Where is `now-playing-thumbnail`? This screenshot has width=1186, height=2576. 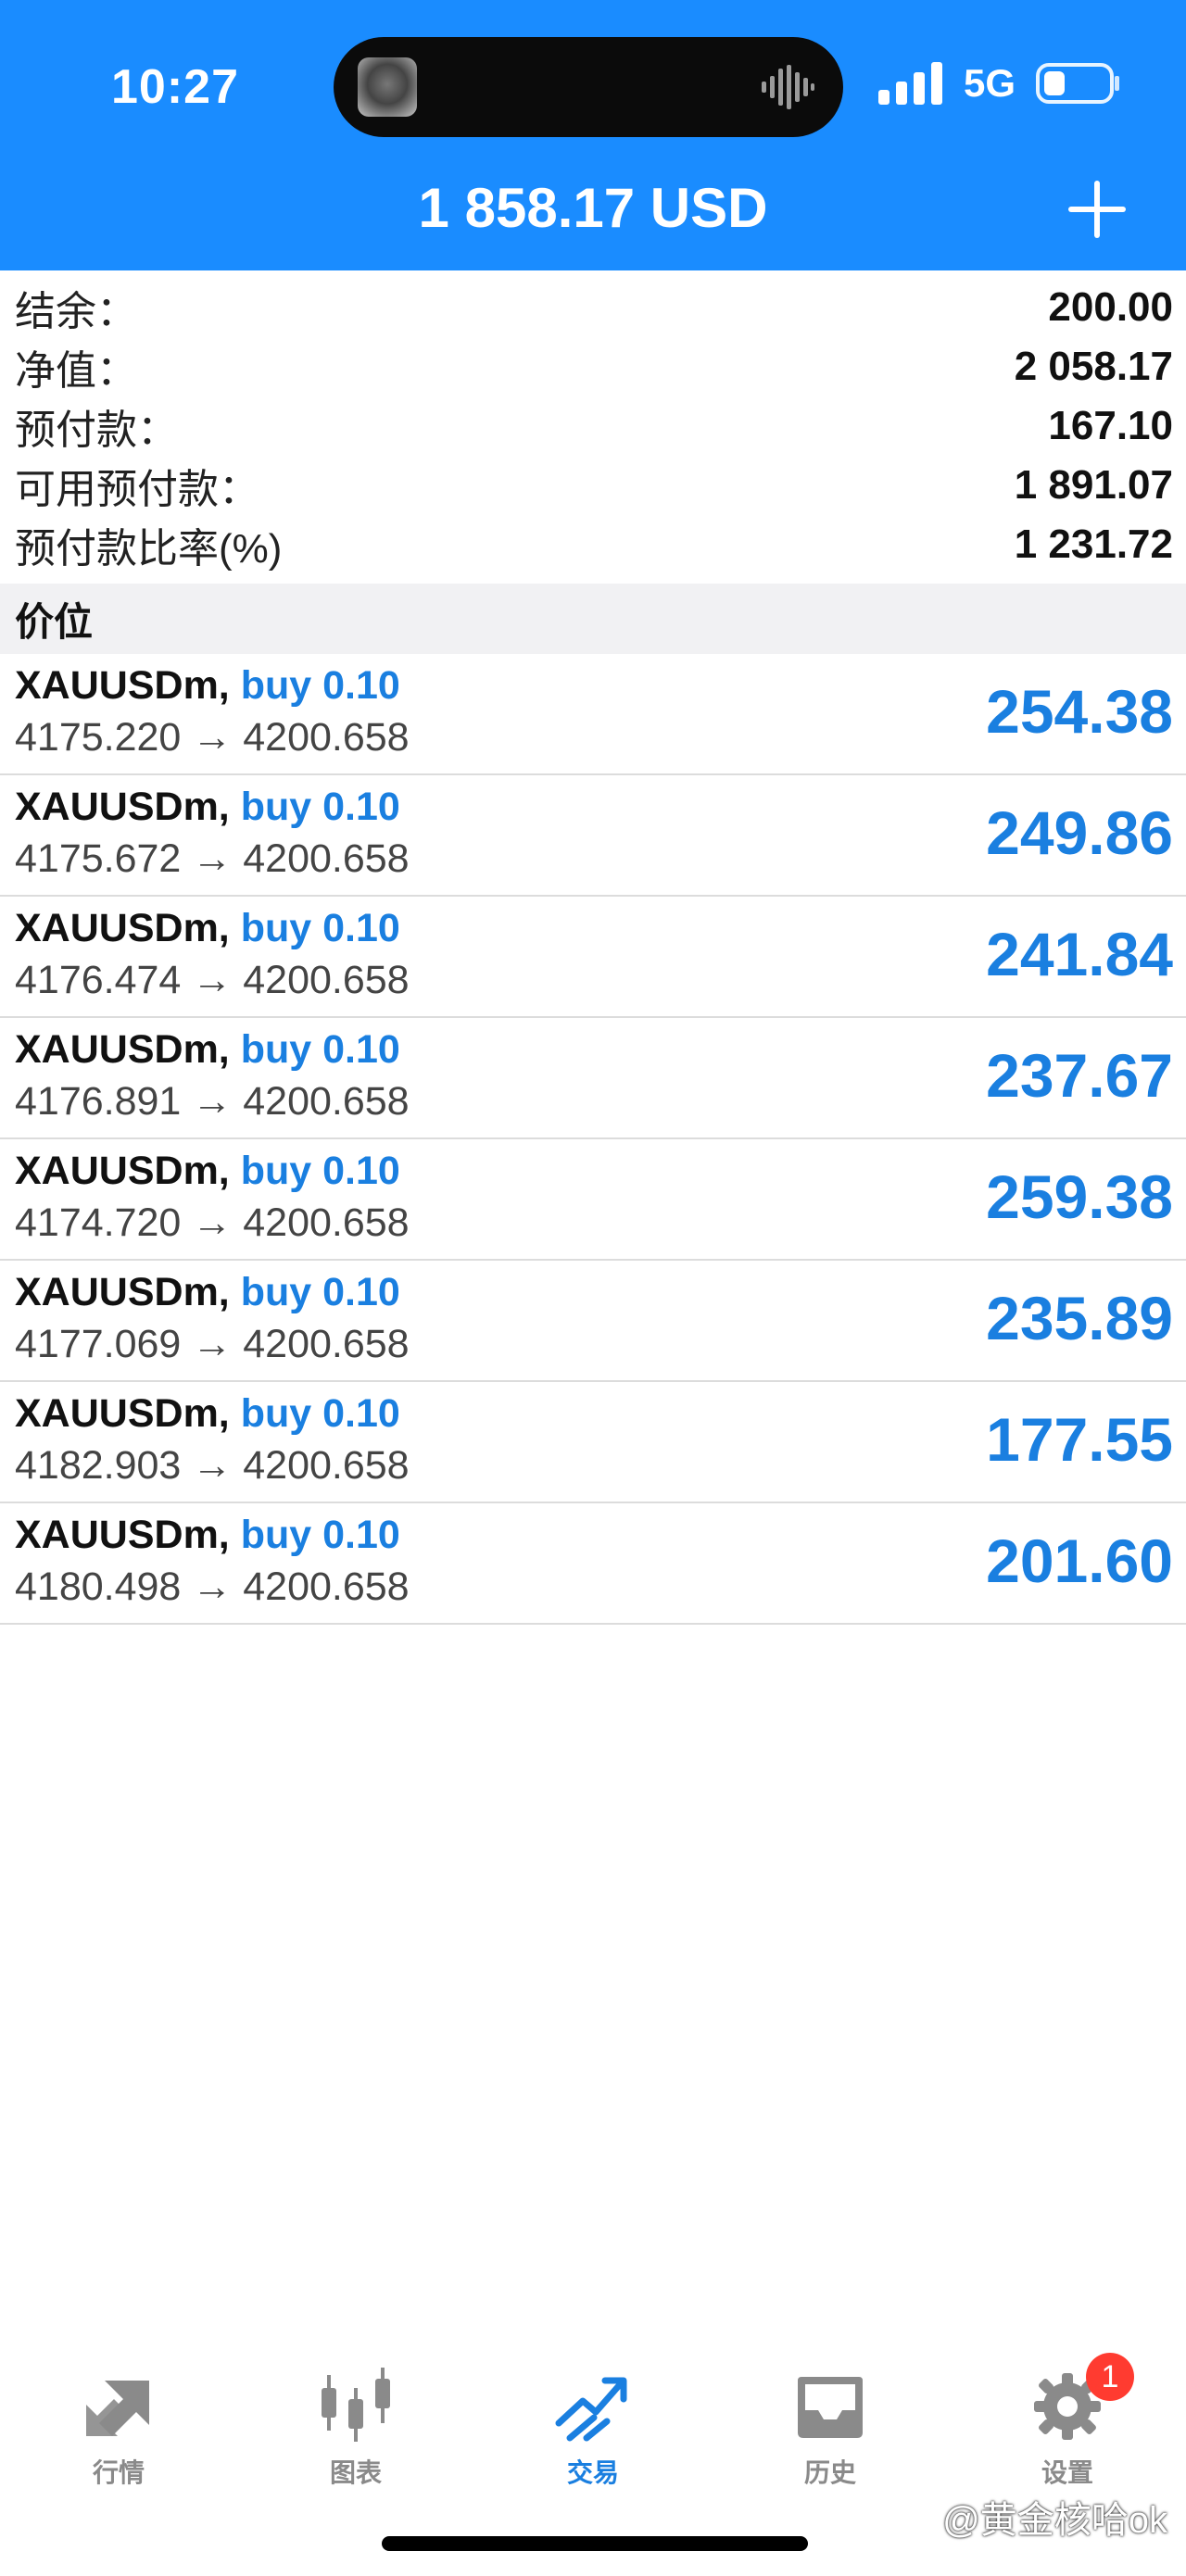
now-playing-thumbnail is located at coordinates (387, 87).